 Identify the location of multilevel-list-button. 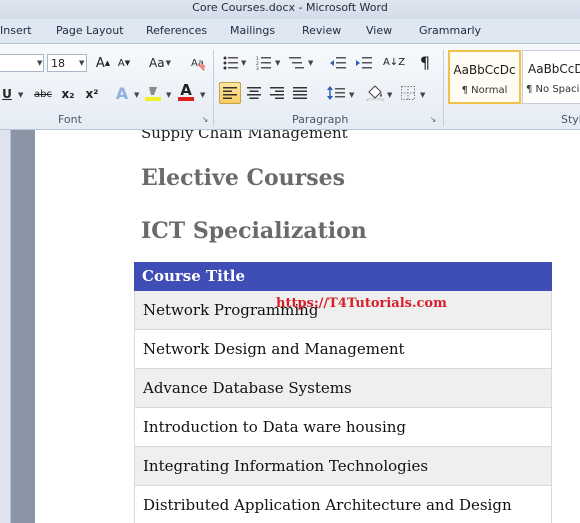
(297, 63).